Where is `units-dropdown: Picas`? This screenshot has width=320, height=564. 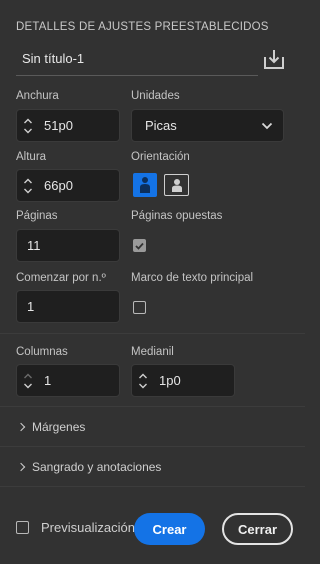 units-dropdown: Picas is located at coordinates (207, 125).